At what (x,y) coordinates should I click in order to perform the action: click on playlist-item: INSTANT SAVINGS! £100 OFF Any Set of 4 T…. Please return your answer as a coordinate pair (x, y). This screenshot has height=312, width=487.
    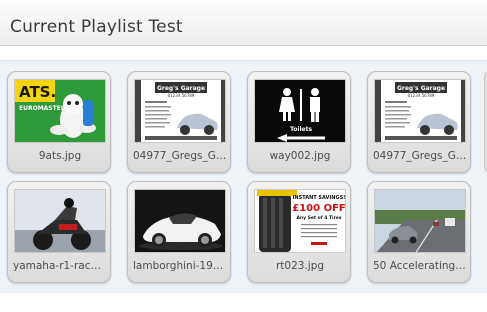
    Looking at the image, I should click on (299, 232).